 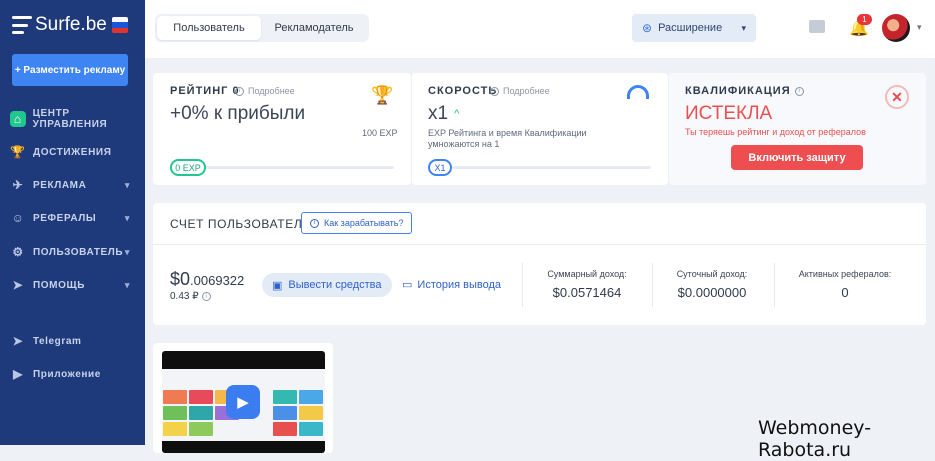 I want to click on rating-title: РЕЙТИНГ 0, so click(x=205, y=91).